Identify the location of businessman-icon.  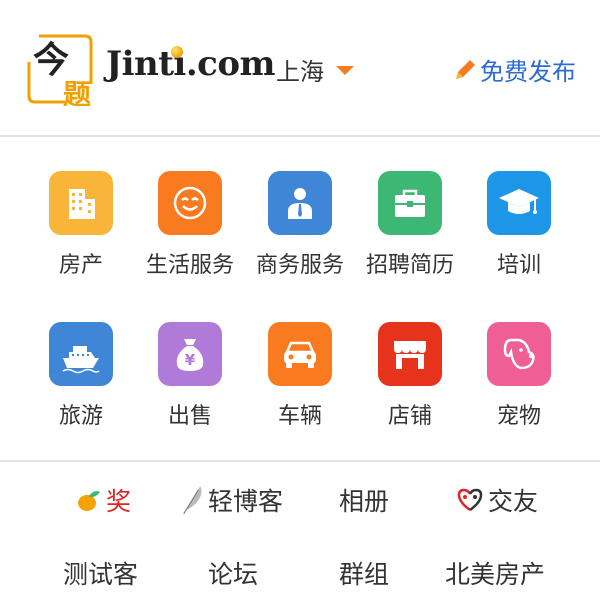
(300, 203).